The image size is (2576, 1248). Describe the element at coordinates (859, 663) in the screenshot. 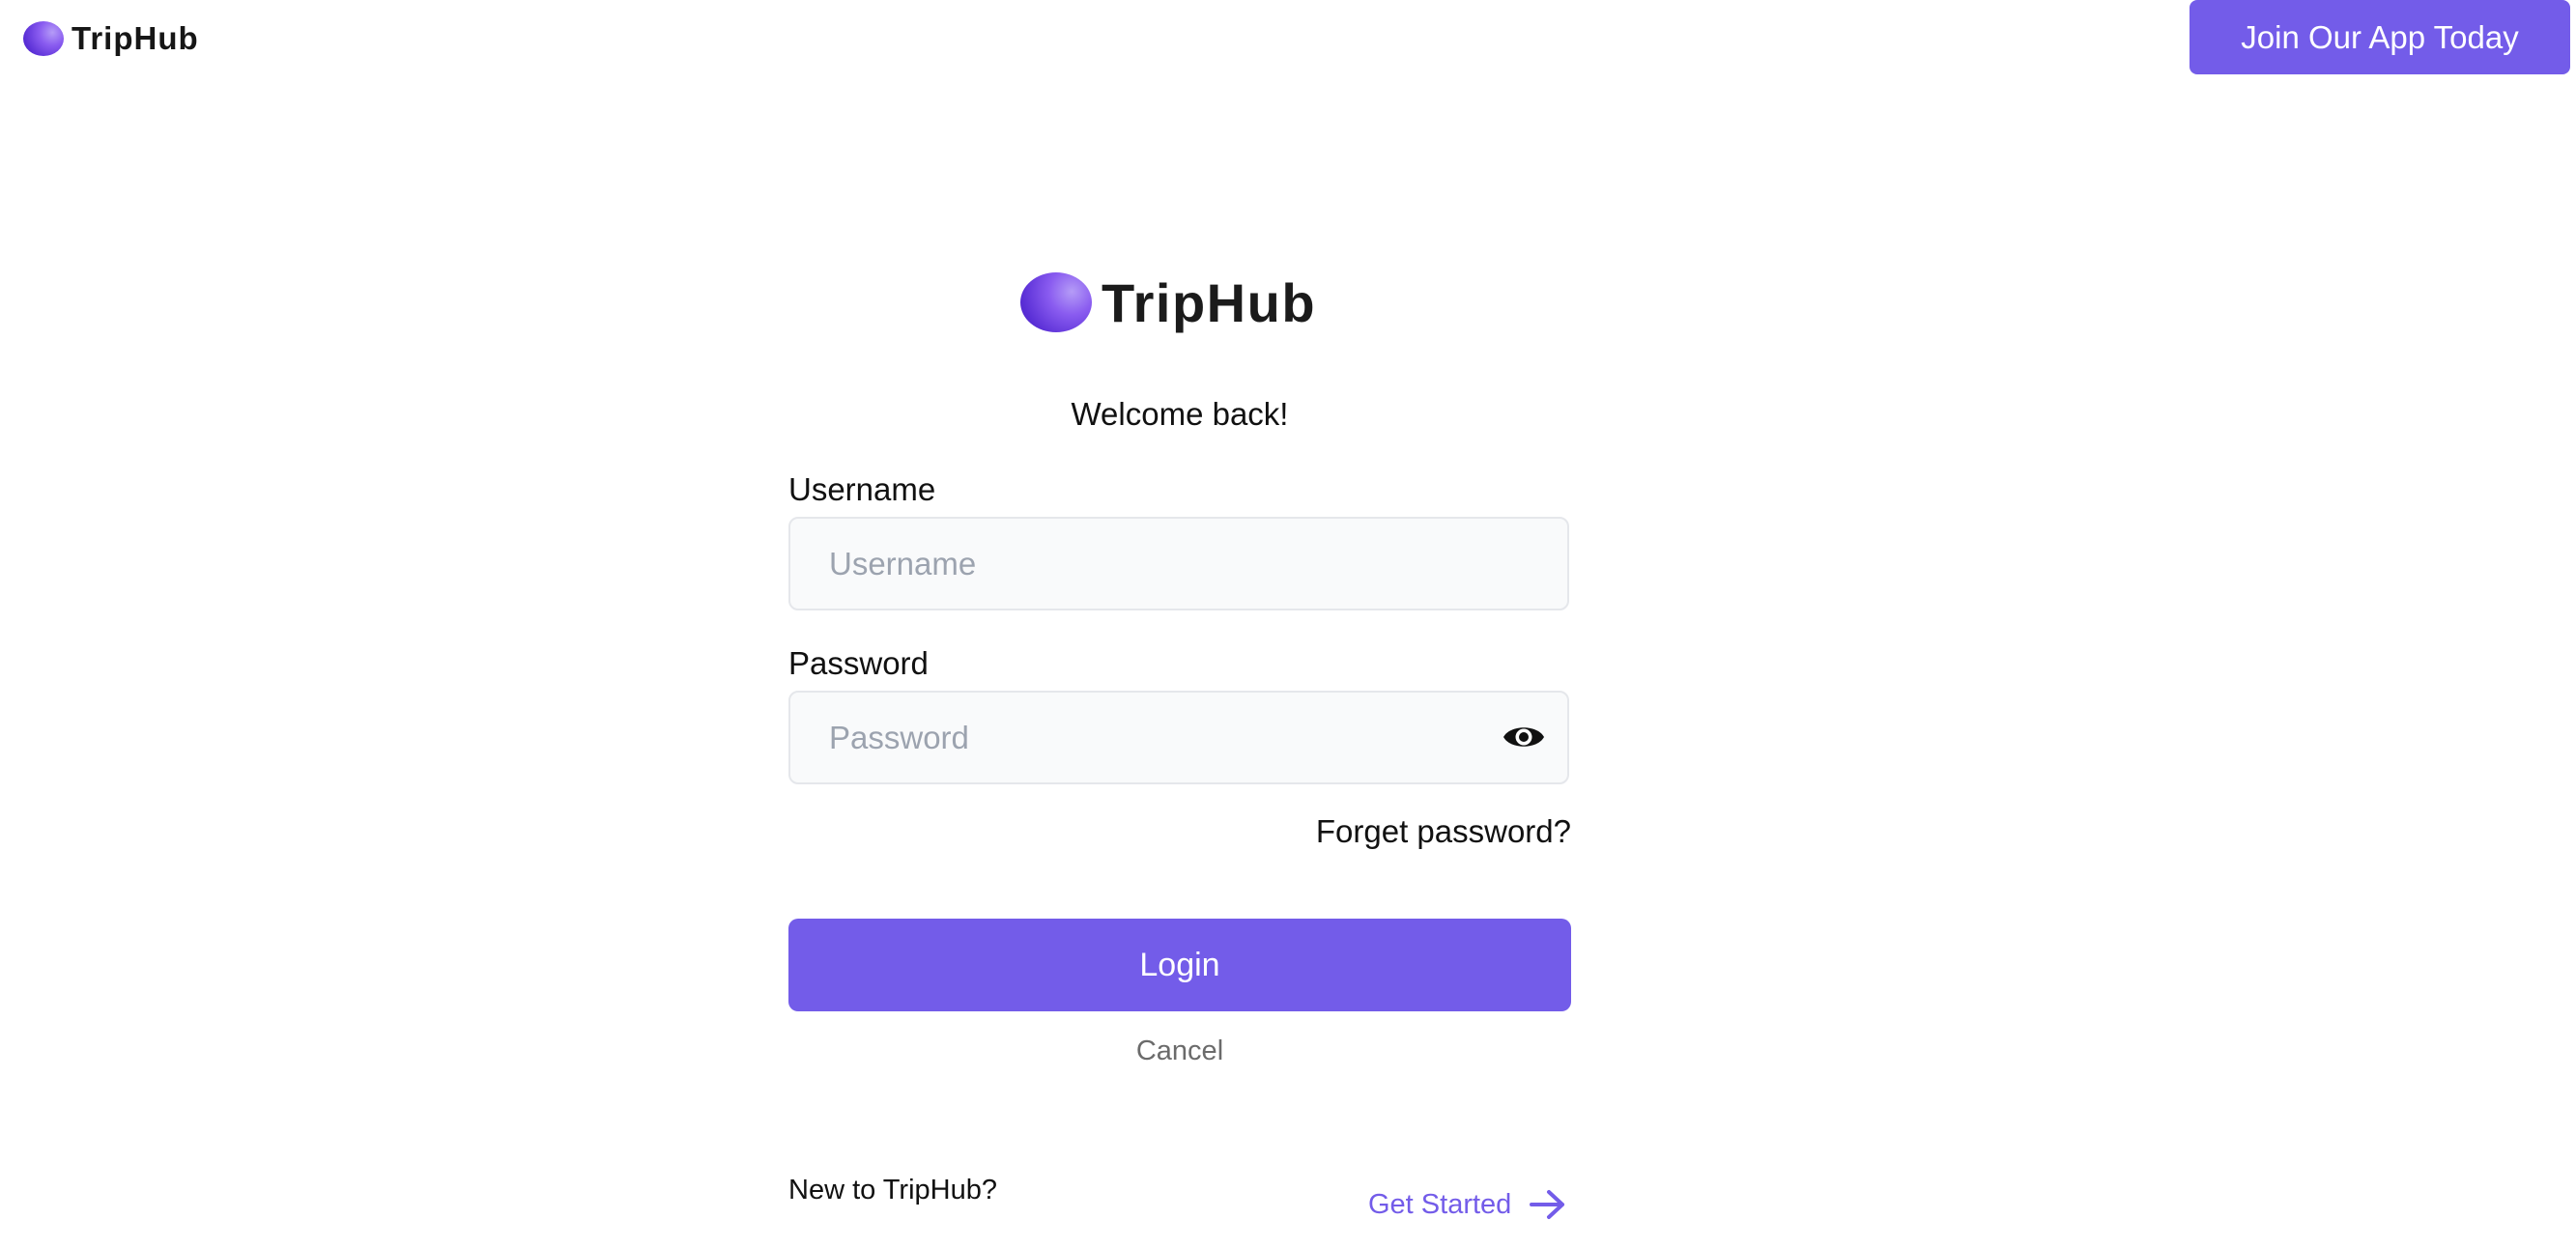

I see `password-label: Password` at that location.